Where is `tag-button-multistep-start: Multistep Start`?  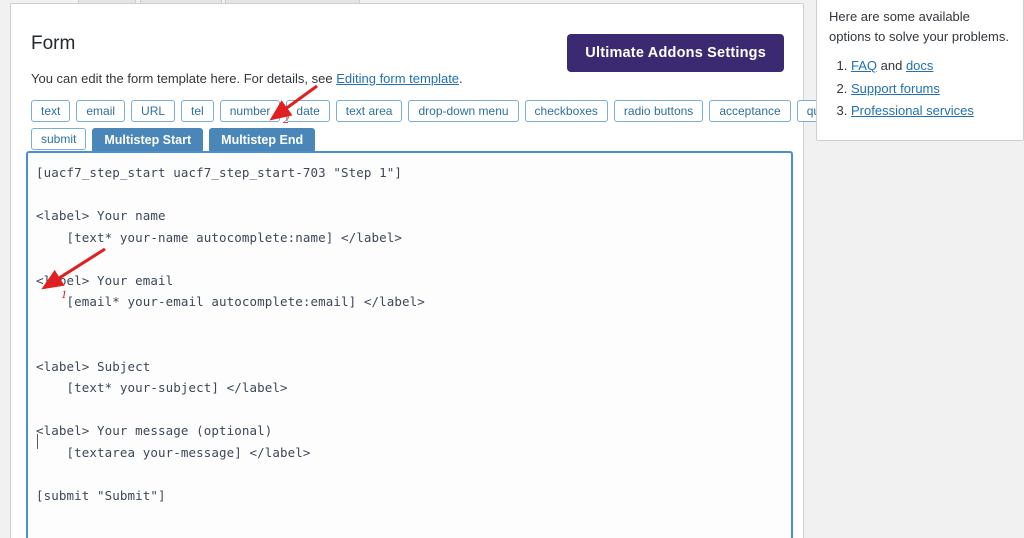 tag-button-multistep-start: Multistep Start is located at coordinates (148, 141).